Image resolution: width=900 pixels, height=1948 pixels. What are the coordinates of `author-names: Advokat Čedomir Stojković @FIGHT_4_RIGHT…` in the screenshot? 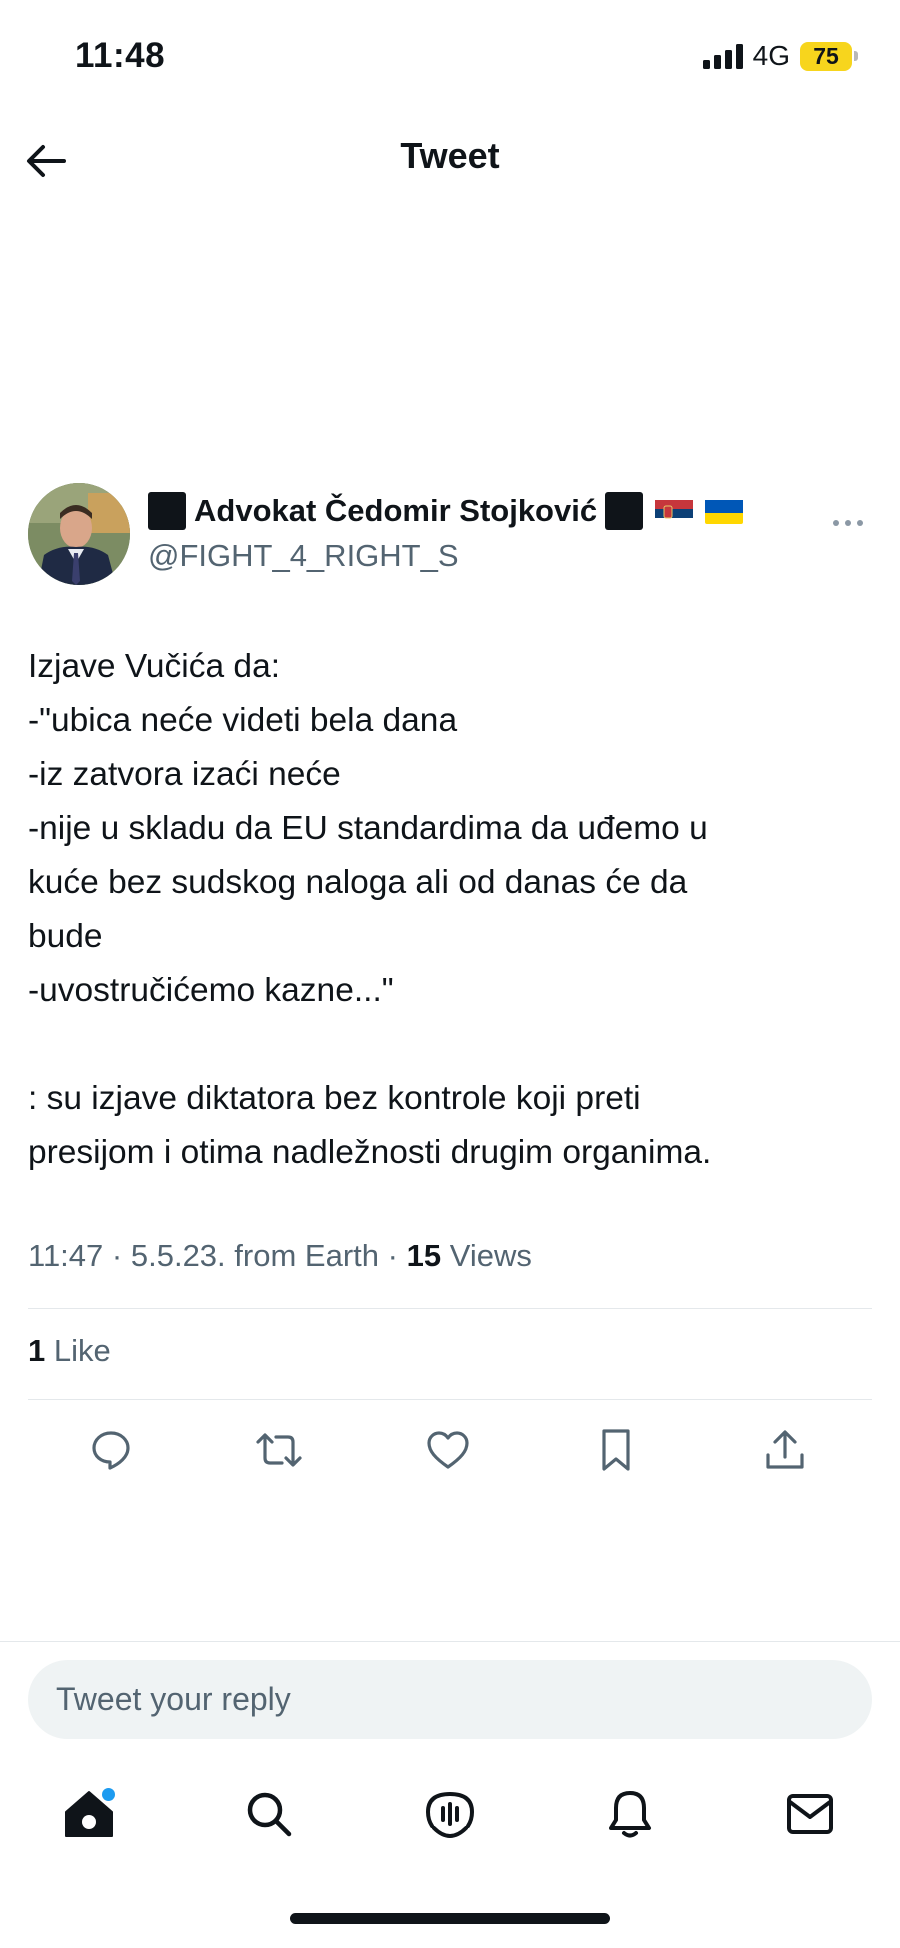 It's located at (446, 533).